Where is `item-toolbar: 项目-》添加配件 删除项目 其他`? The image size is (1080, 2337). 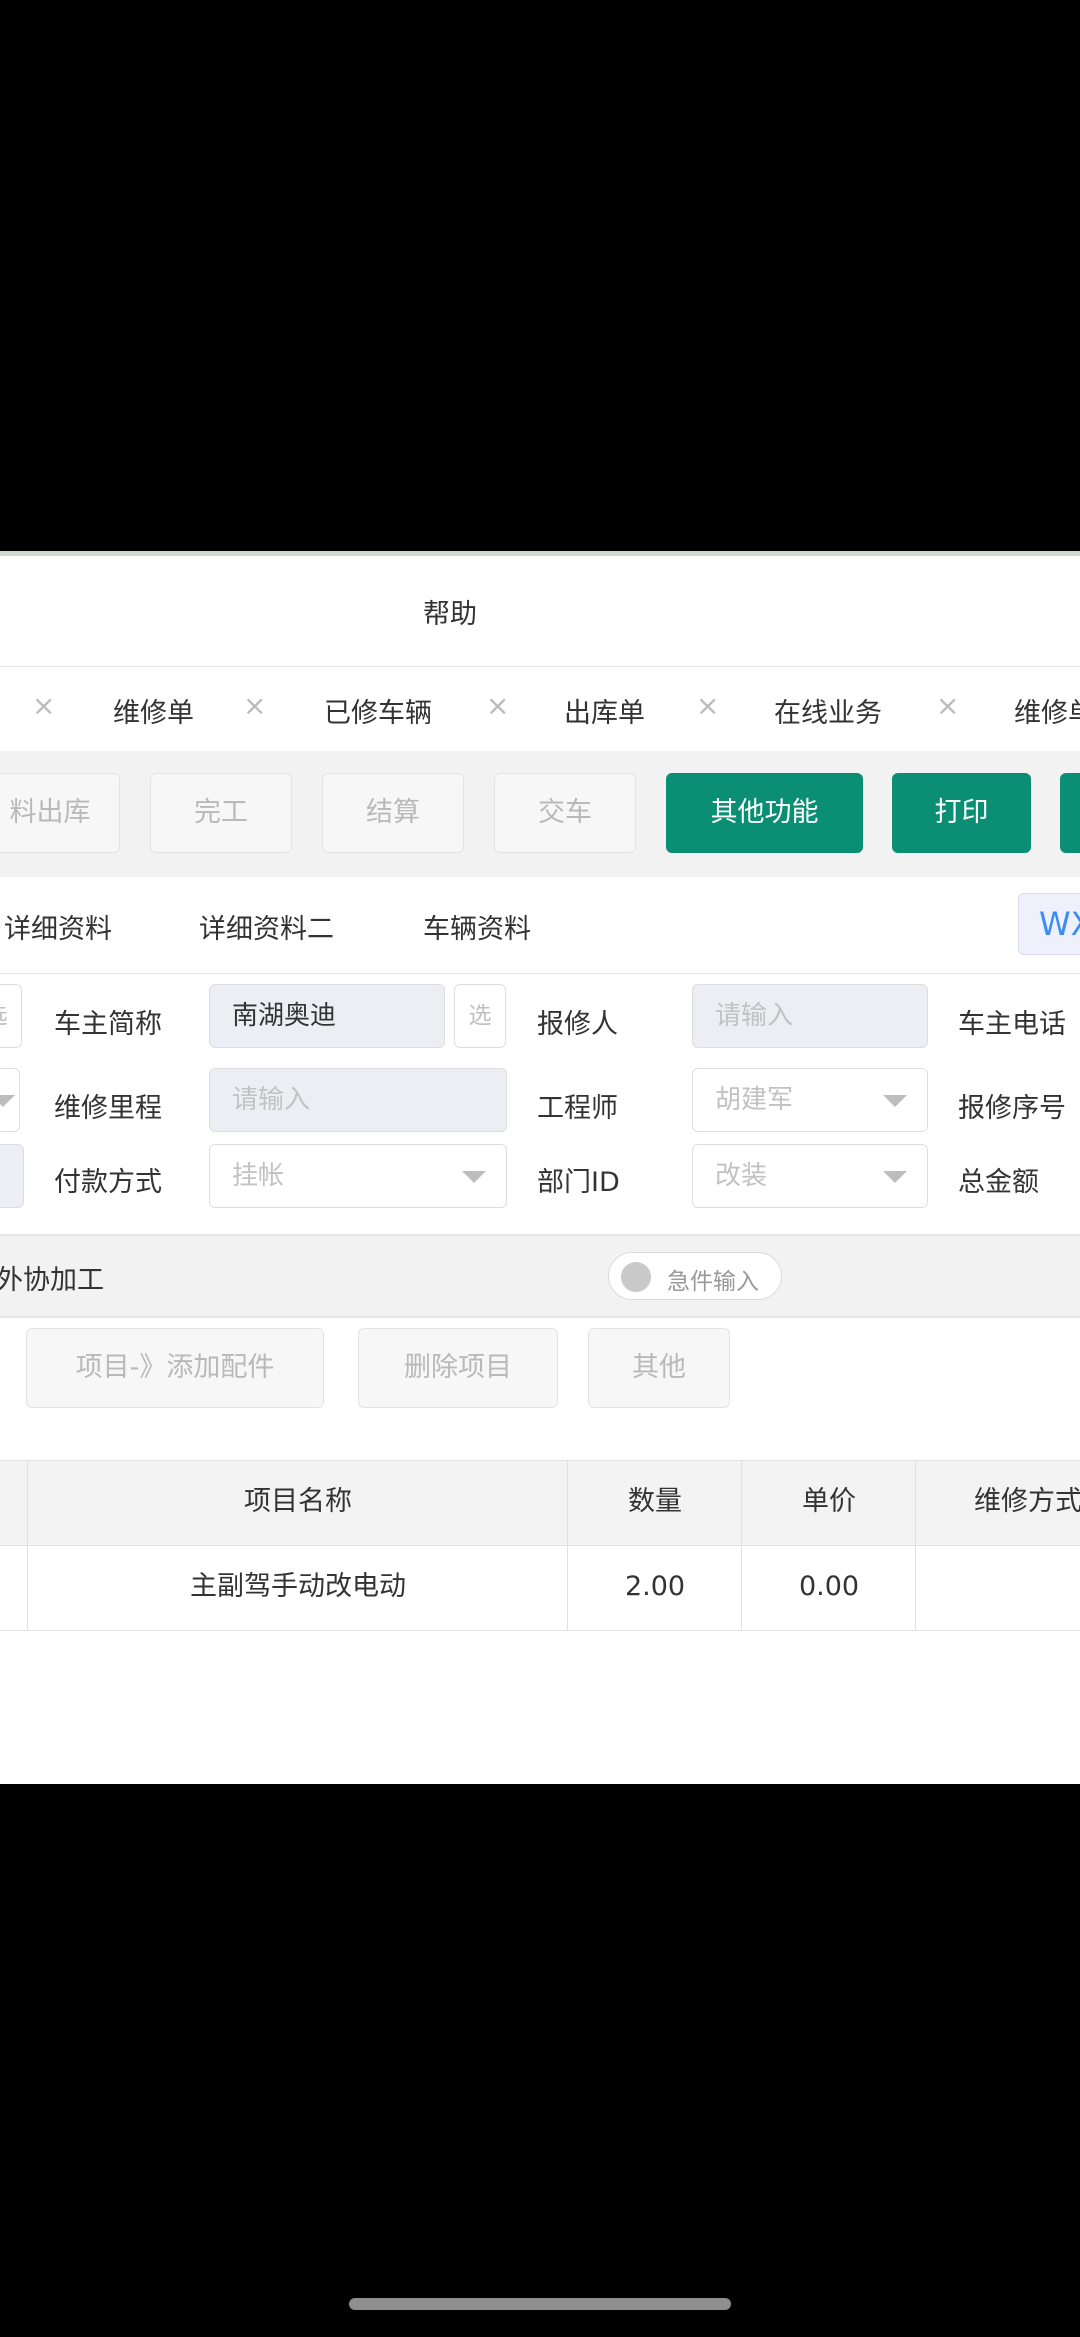
item-toolbar: 项目-》添加配件 删除项目 其他 is located at coordinates (540, 1366).